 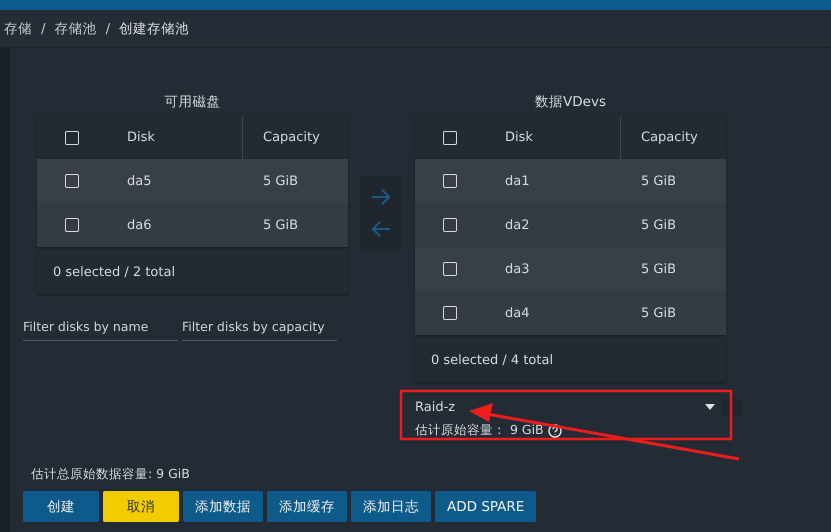 What do you see at coordinates (193, 102) in the screenshot?
I see `panel-title: 可用磁盘` at bounding box center [193, 102].